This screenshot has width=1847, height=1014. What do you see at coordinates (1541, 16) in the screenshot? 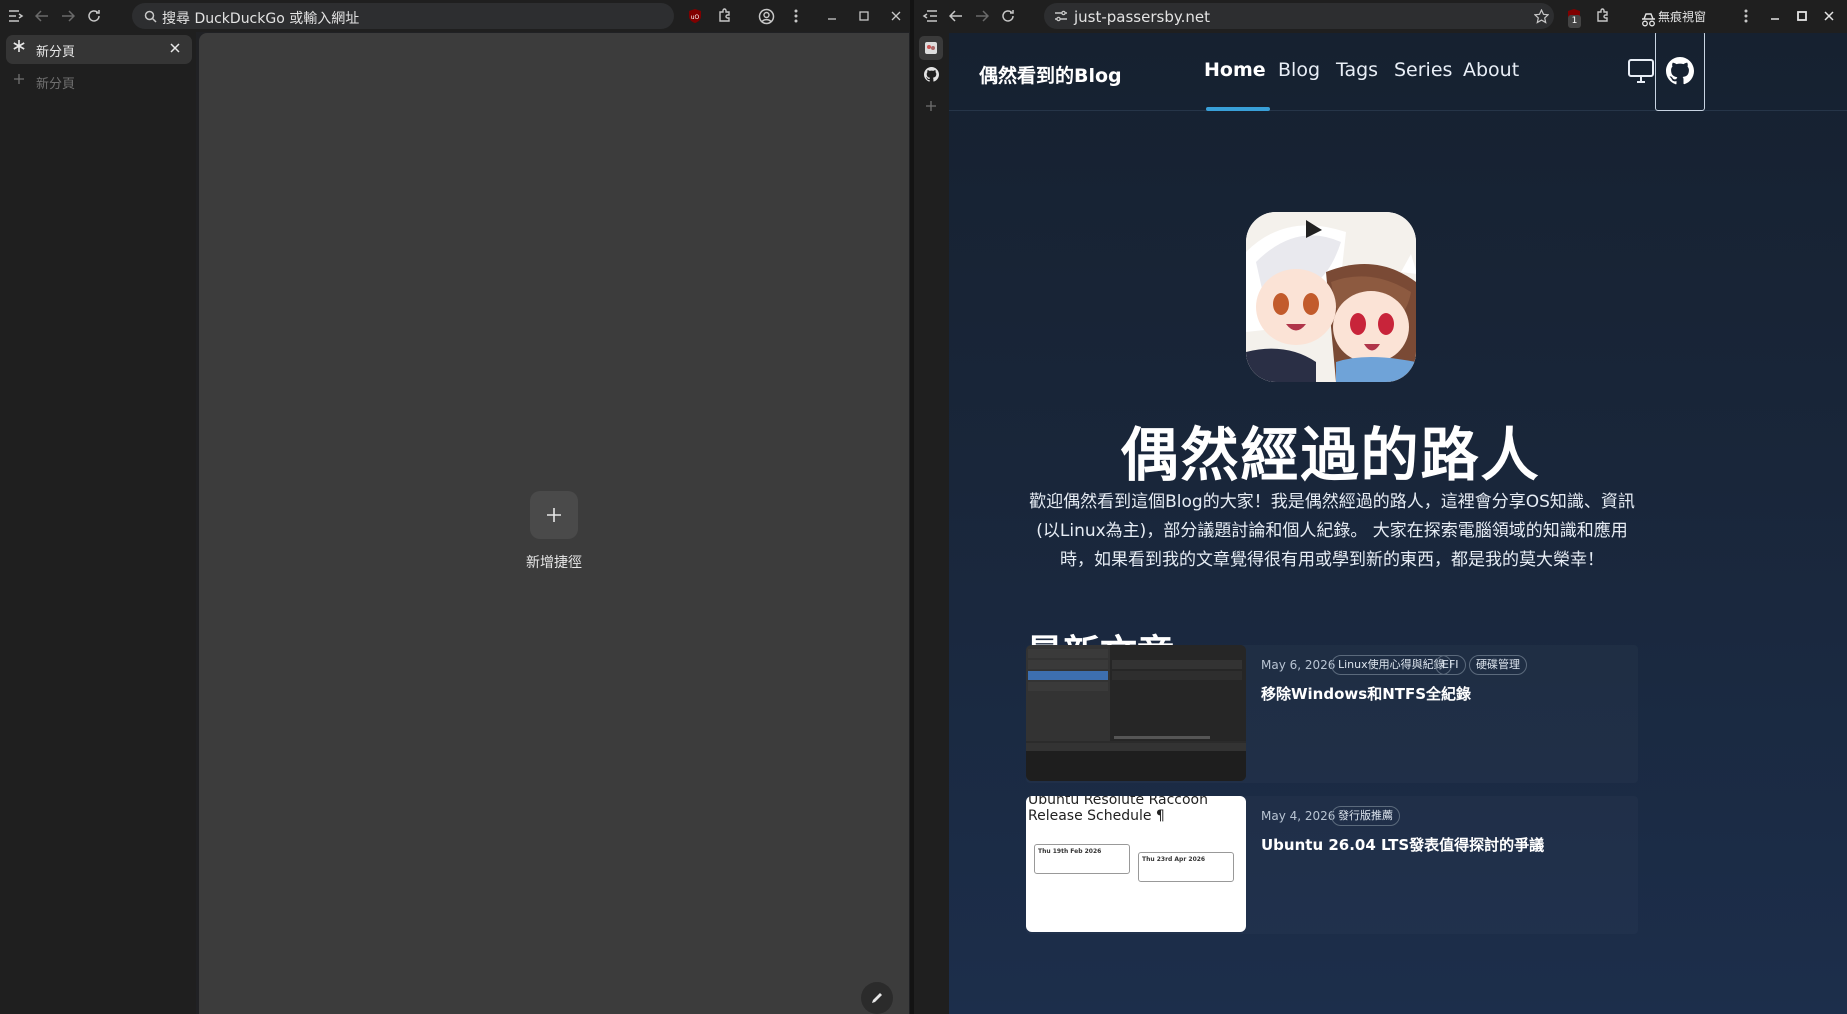
I see `bookmark-star-icon` at bounding box center [1541, 16].